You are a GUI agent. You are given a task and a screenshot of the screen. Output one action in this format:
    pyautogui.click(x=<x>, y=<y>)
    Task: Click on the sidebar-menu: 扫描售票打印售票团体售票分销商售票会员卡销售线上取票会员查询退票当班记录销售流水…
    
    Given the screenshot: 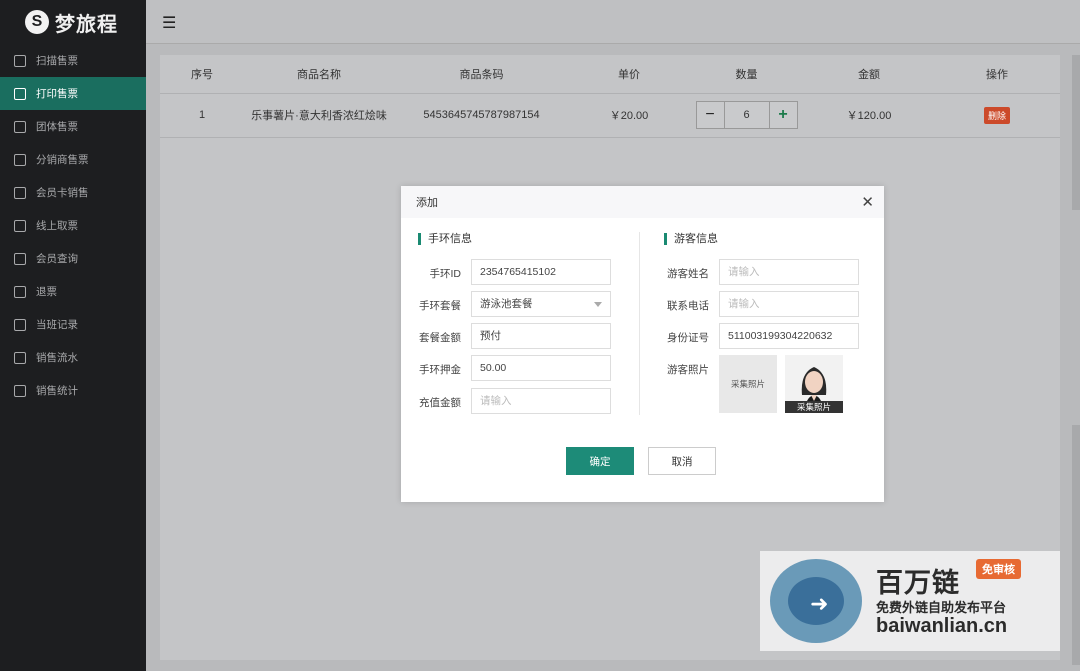 What is the action you would take?
    pyautogui.click(x=73, y=225)
    